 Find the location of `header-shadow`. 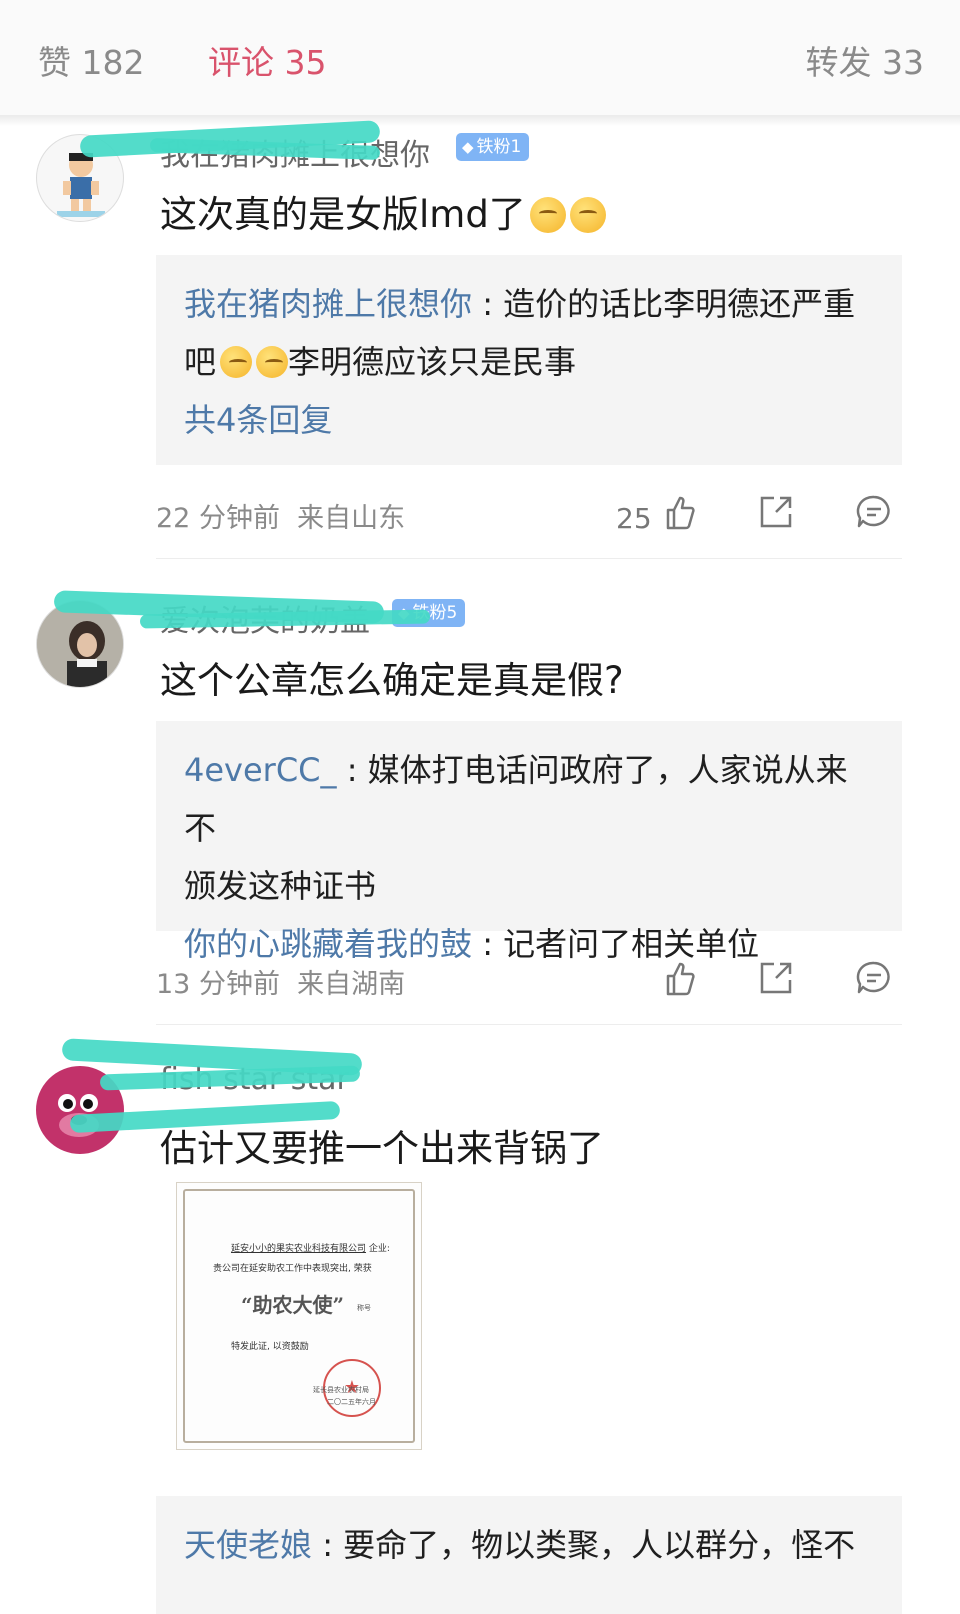

header-shadow is located at coordinates (480, 121).